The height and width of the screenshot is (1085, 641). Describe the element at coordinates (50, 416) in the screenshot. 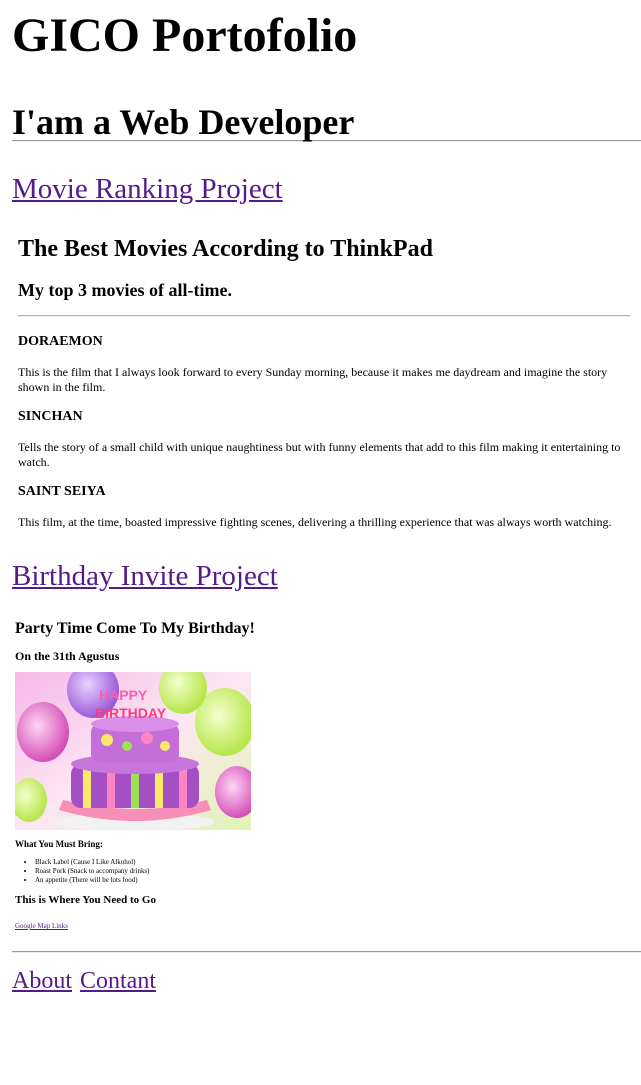

I see `movie-title: SINCHAN` at that location.